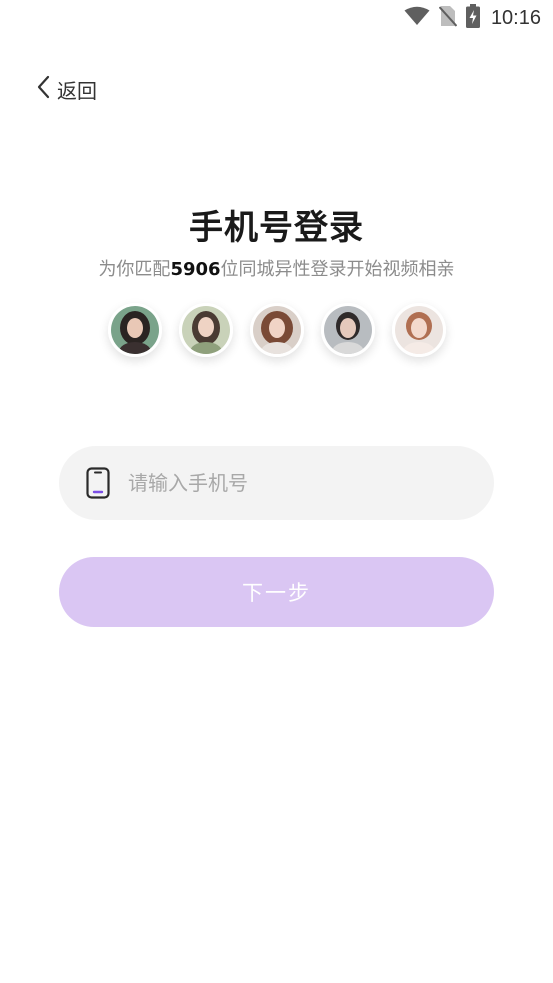 The height and width of the screenshot is (983, 553). I want to click on mobile-phone-icon, so click(98, 483).